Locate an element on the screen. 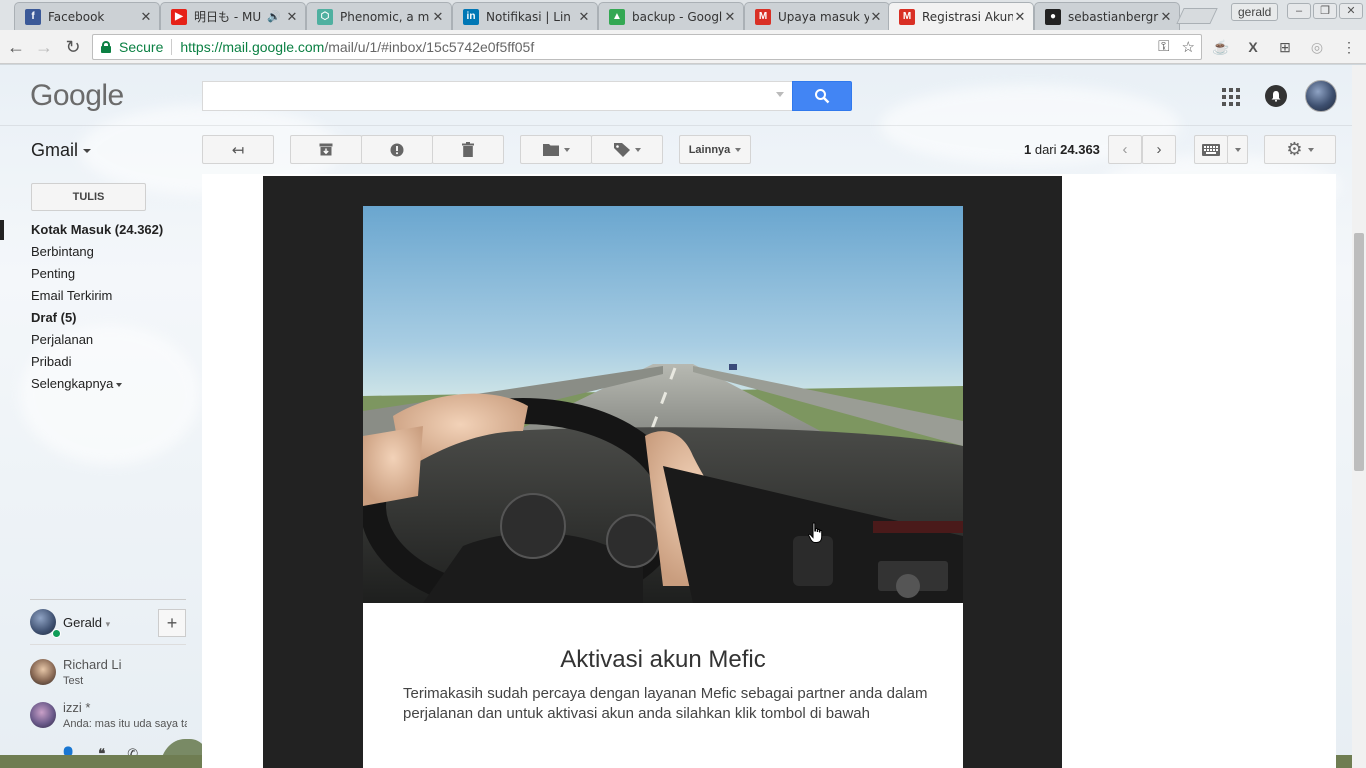 This screenshot has width=1366, height=768. more-button: Lainnya is located at coordinates (715, 149).